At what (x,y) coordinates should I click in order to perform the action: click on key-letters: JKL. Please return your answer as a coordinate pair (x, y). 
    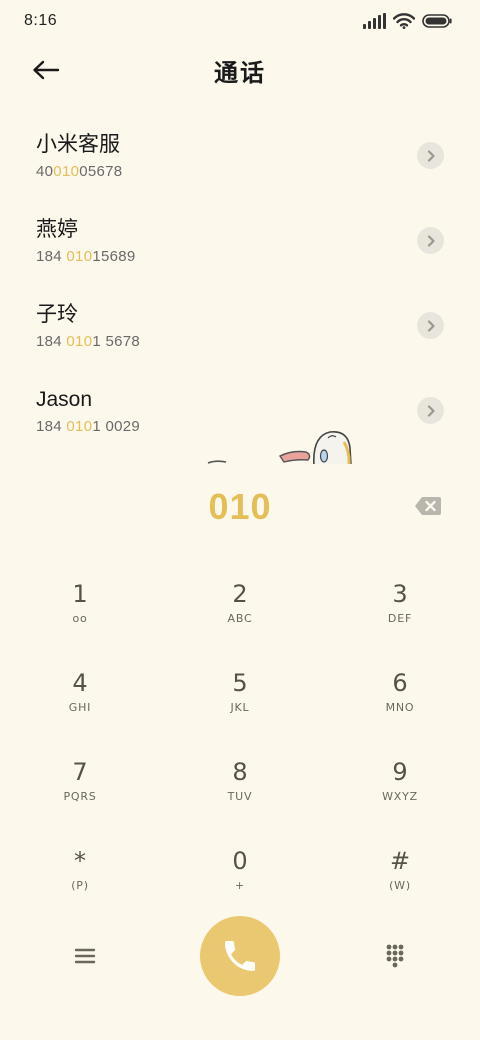
    Looking at the image, I should click on (240, 707).